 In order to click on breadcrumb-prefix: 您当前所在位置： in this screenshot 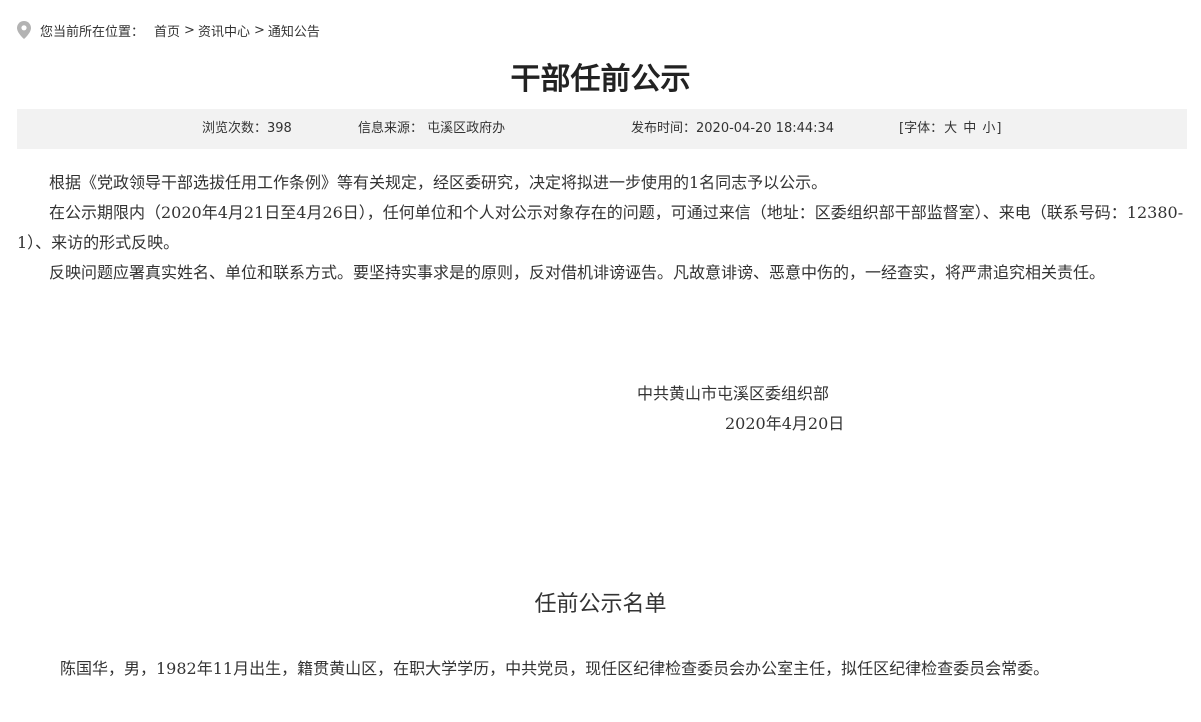, I will do `click(92, 32)`.